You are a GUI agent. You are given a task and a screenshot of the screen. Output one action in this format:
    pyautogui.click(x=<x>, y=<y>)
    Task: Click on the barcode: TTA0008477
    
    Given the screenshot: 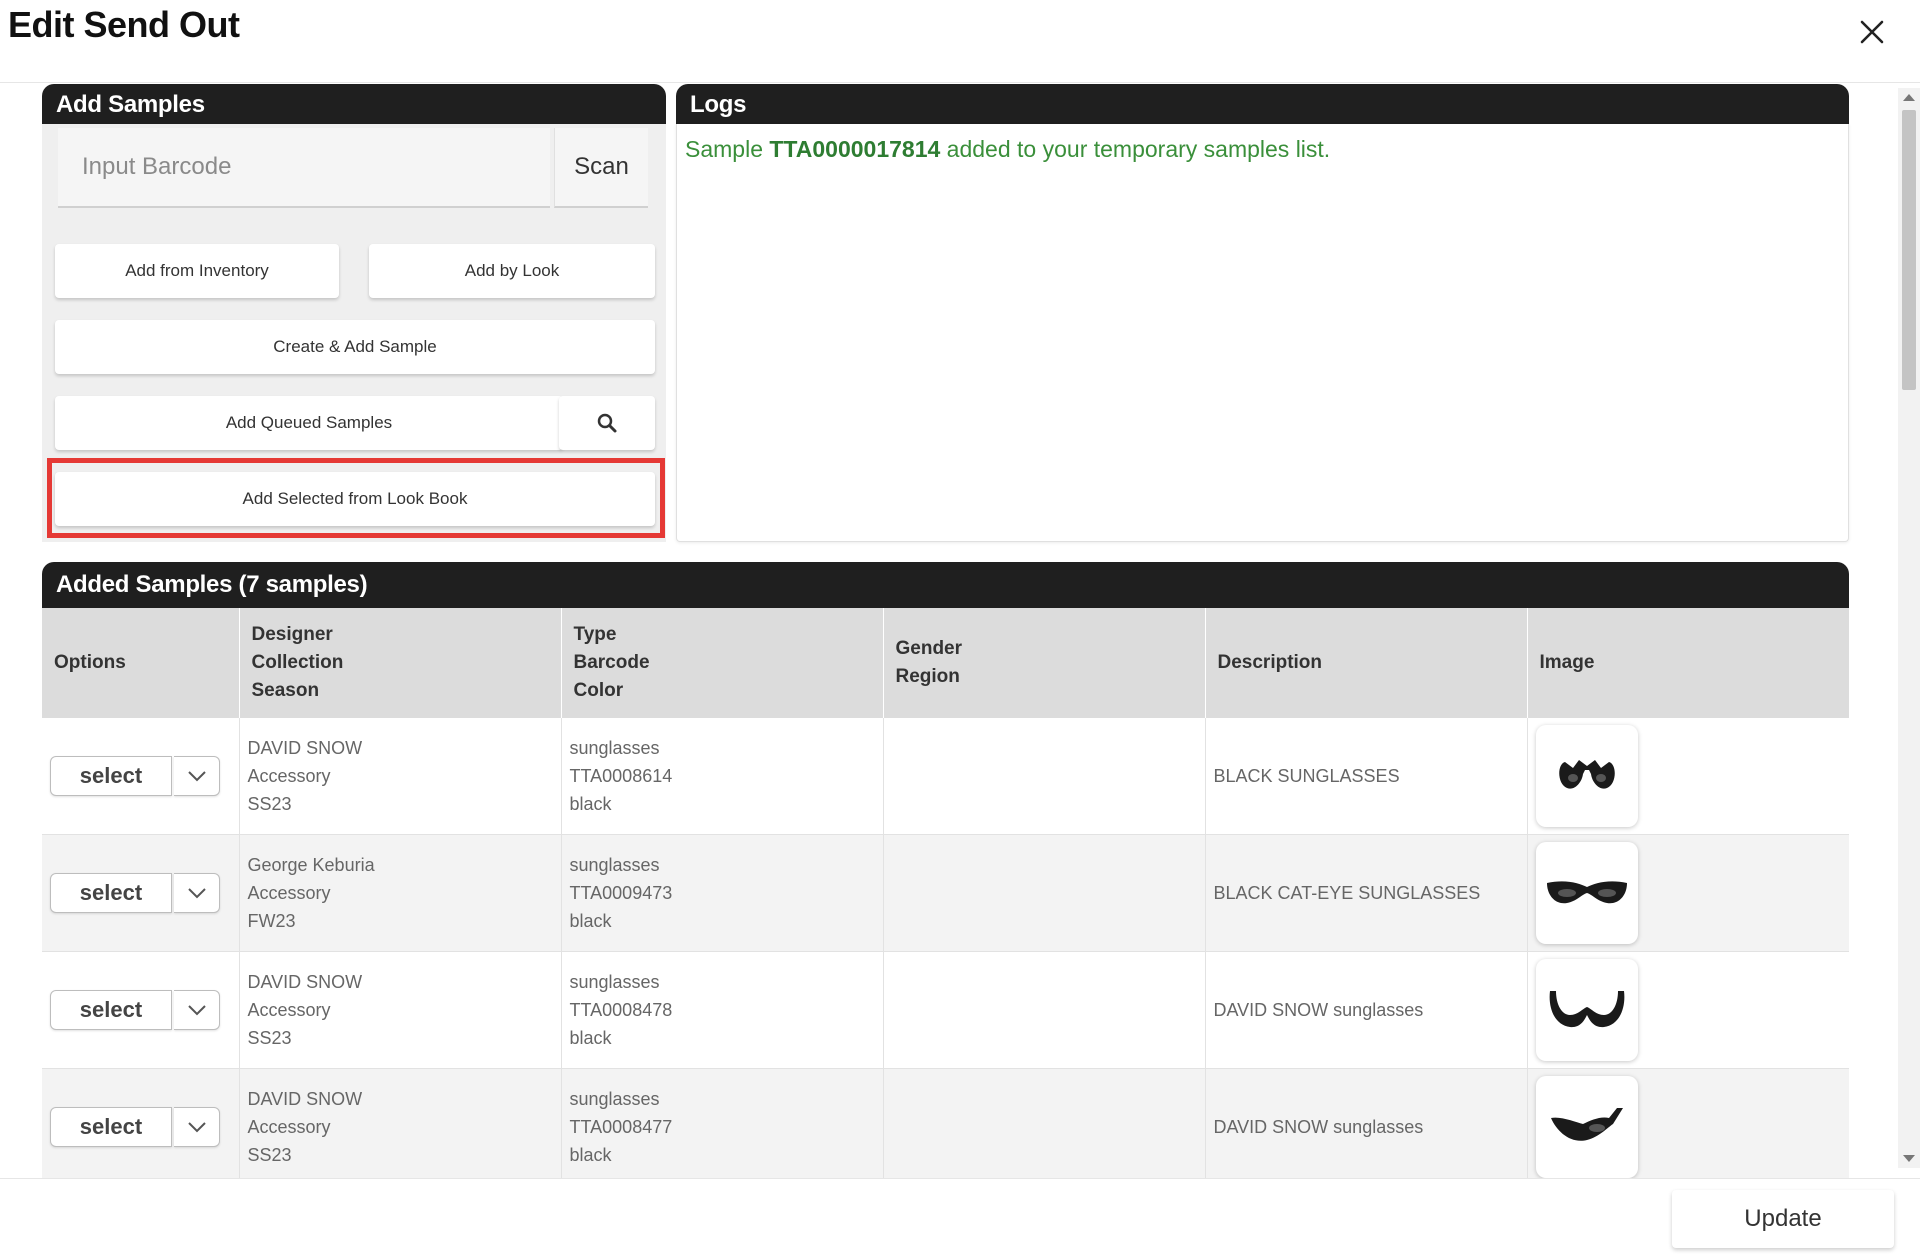 What is the action you would take?
    pyautogui.click(x=621, y=1127)
    